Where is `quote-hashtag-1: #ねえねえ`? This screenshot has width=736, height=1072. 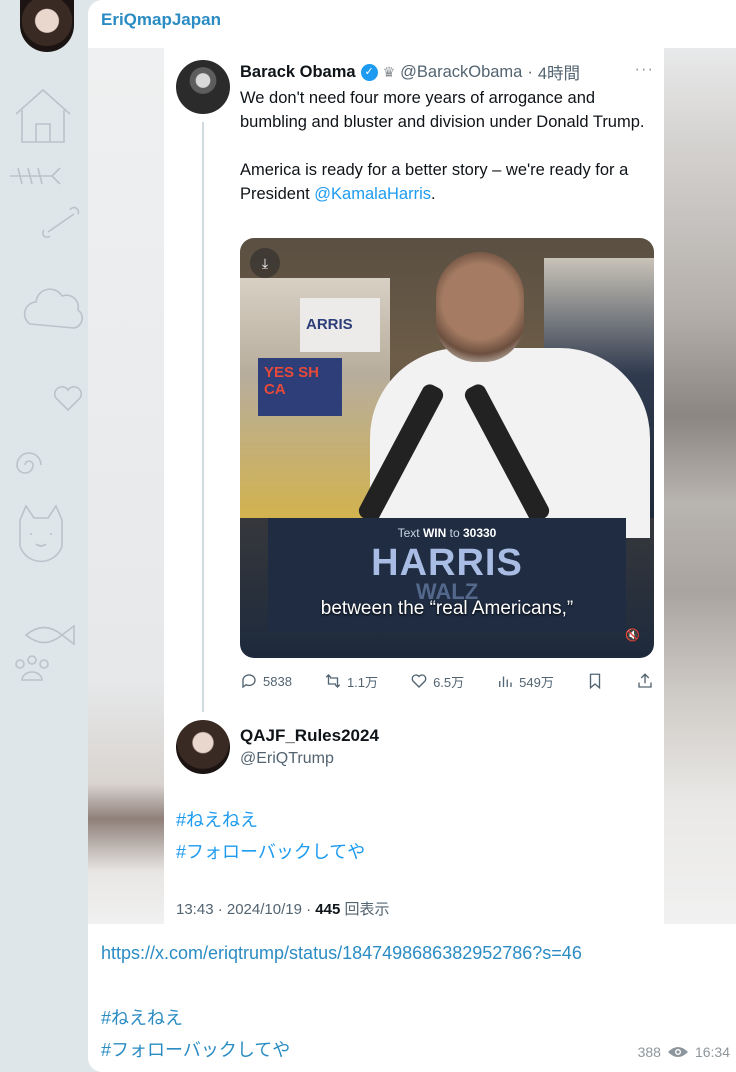 quote-hashtag-1: #ねえねえ is located at coordinates (217, 820).